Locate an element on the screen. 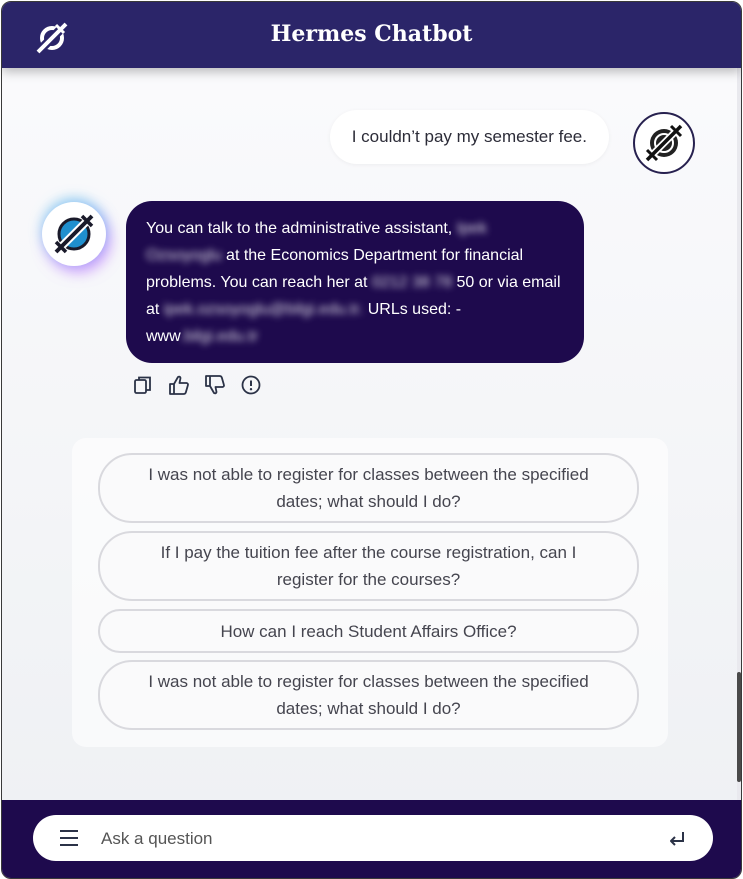  user-message-row: I couldn’t pay my semester fee. is located at coordinates (371, 142).